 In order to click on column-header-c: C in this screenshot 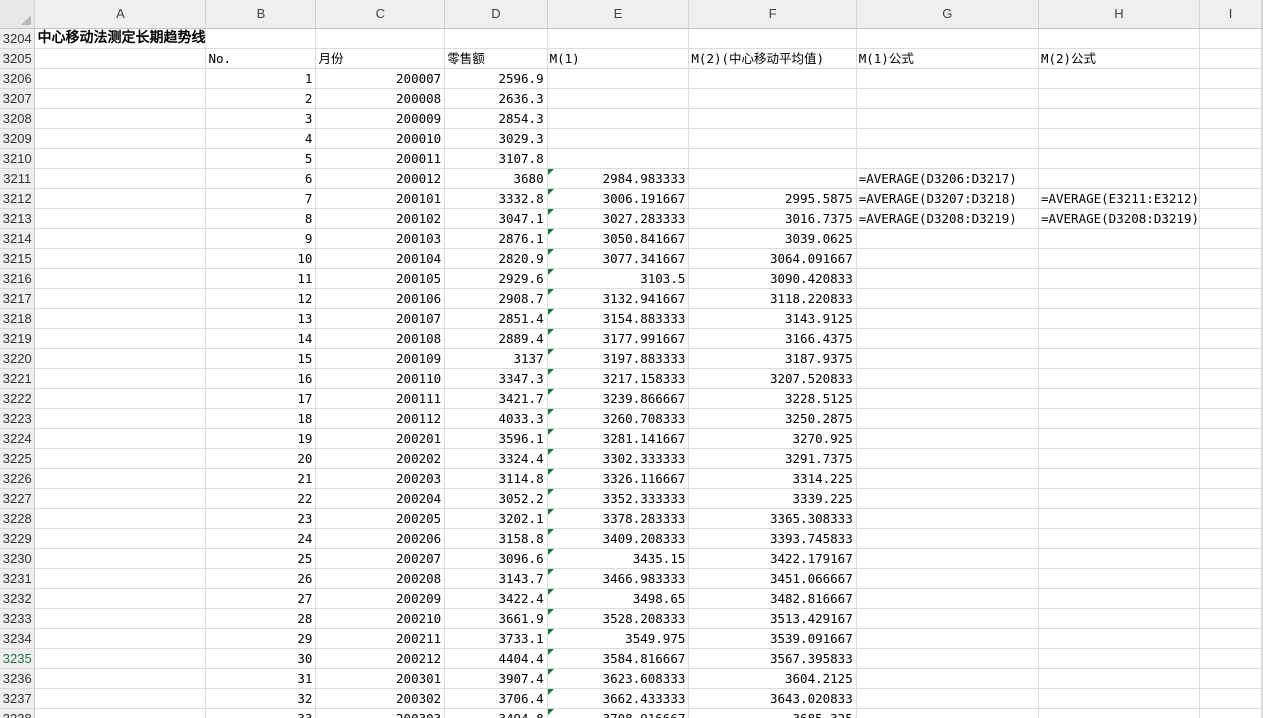, I will do `click(380, 14)`.